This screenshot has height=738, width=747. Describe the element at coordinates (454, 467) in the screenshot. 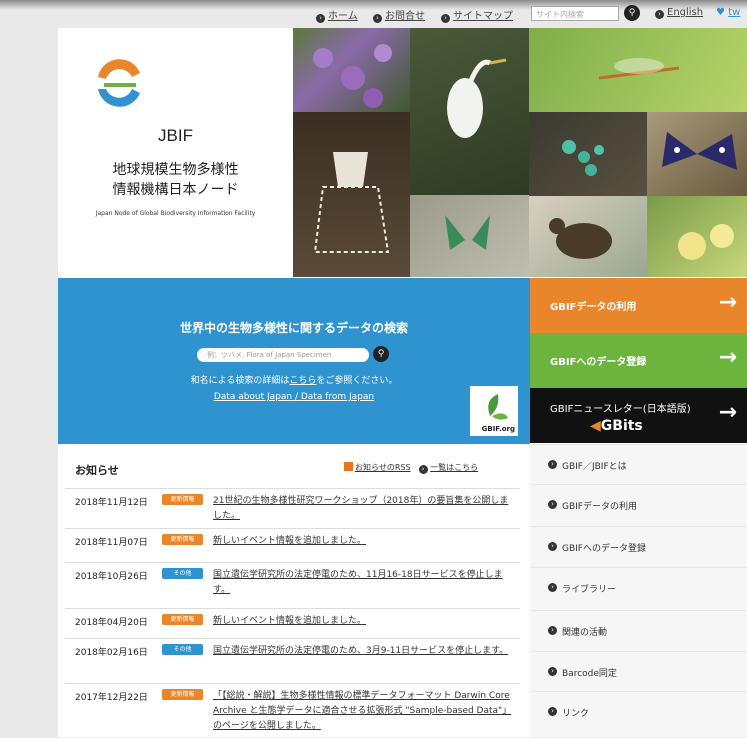

I see `news-all-link: 一覧はこちら` at that location.